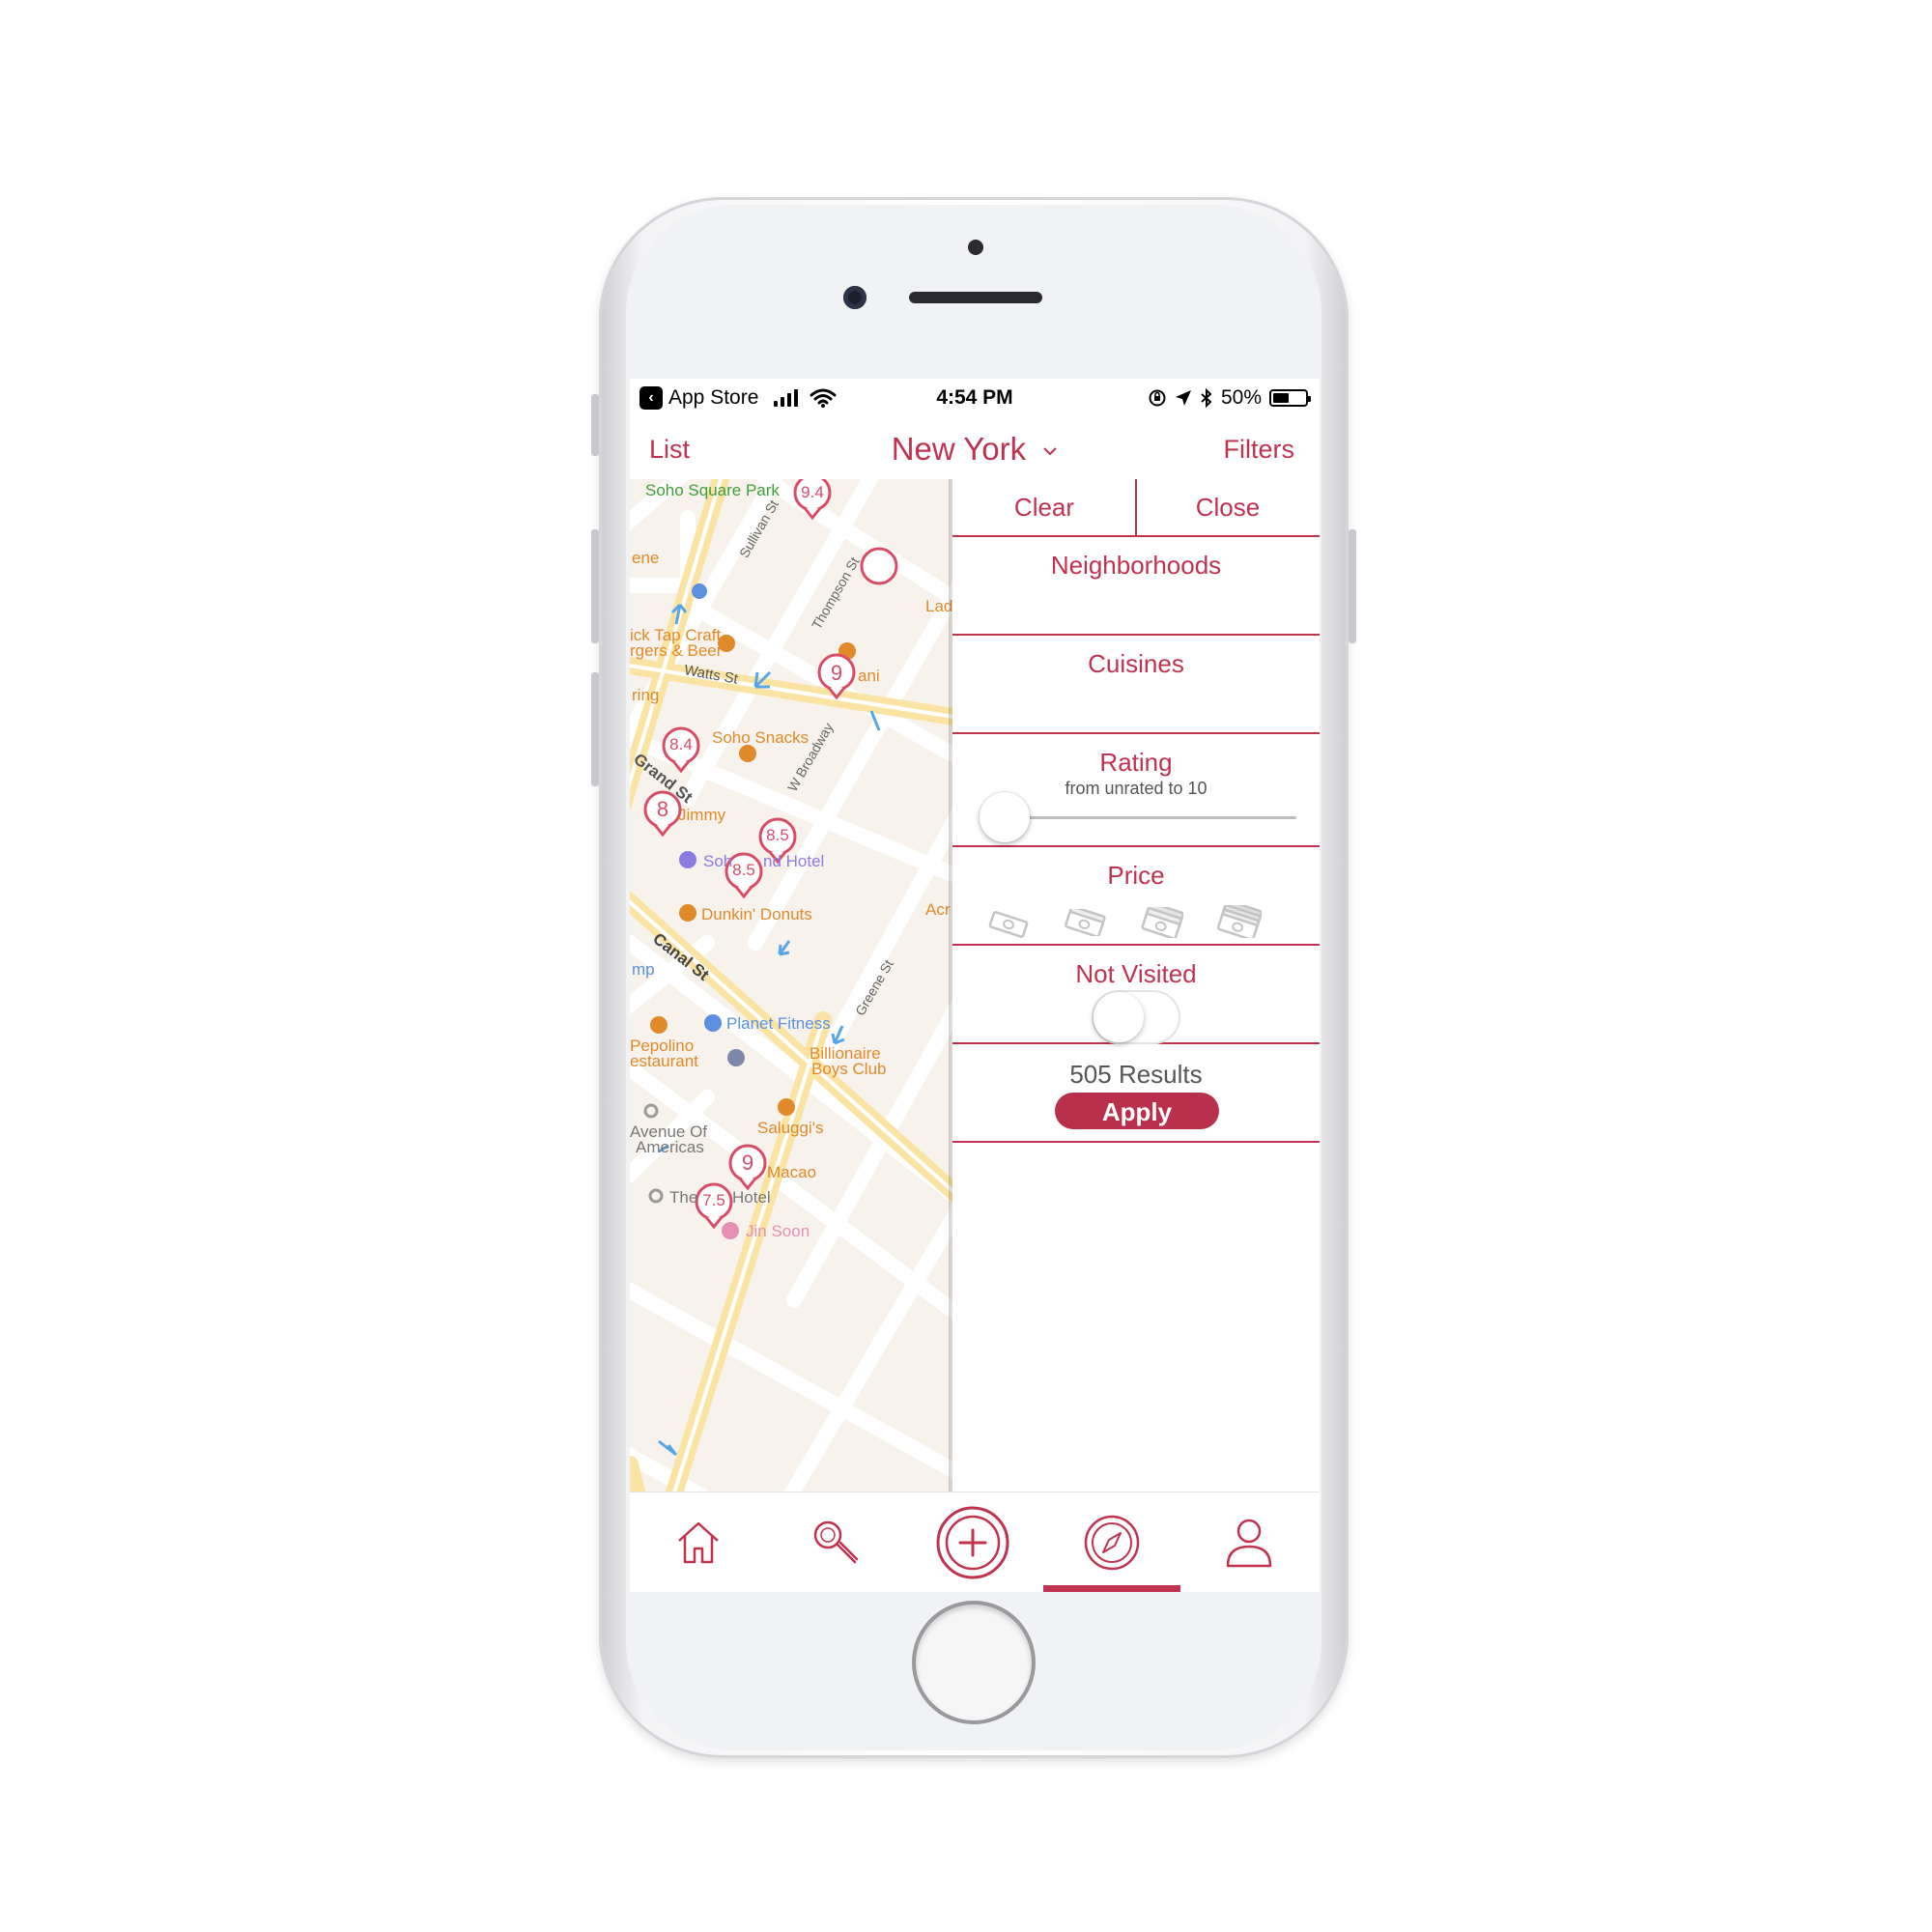 This screenshot has height=1932, width=1932. Describe the element at coordinates (595, 425) in the screenshot. I see `silent-switch` at that location.